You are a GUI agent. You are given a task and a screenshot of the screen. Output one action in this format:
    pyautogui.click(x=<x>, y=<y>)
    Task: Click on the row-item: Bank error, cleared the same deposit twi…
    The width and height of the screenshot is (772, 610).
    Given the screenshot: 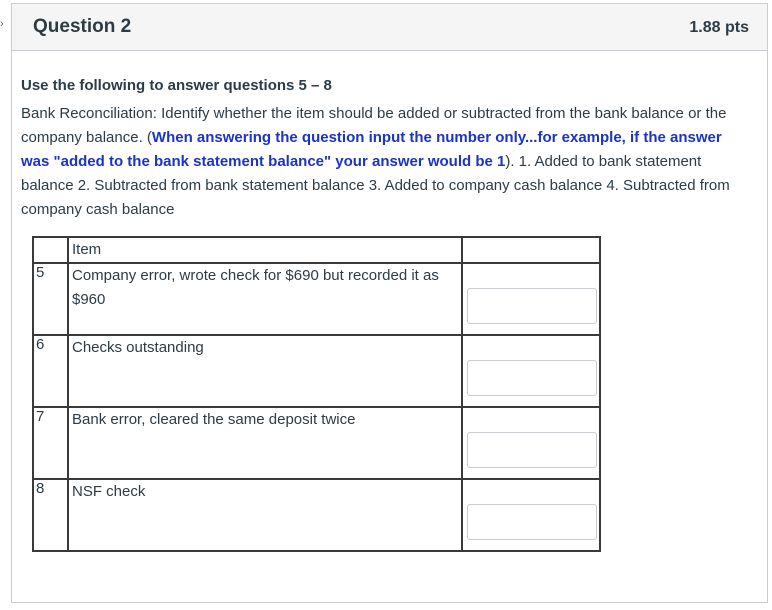 What is the action you would take?
    pyautogui.click(x=265, y=443)
    